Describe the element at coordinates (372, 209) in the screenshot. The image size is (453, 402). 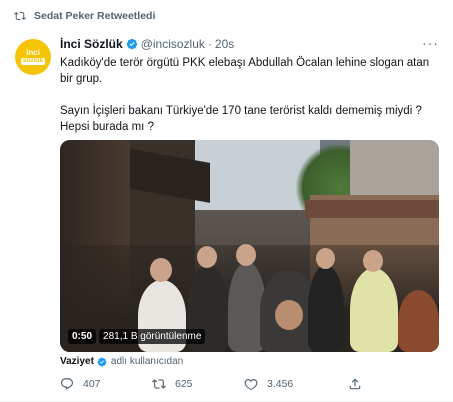
I see `video-frame-roof` at that location.